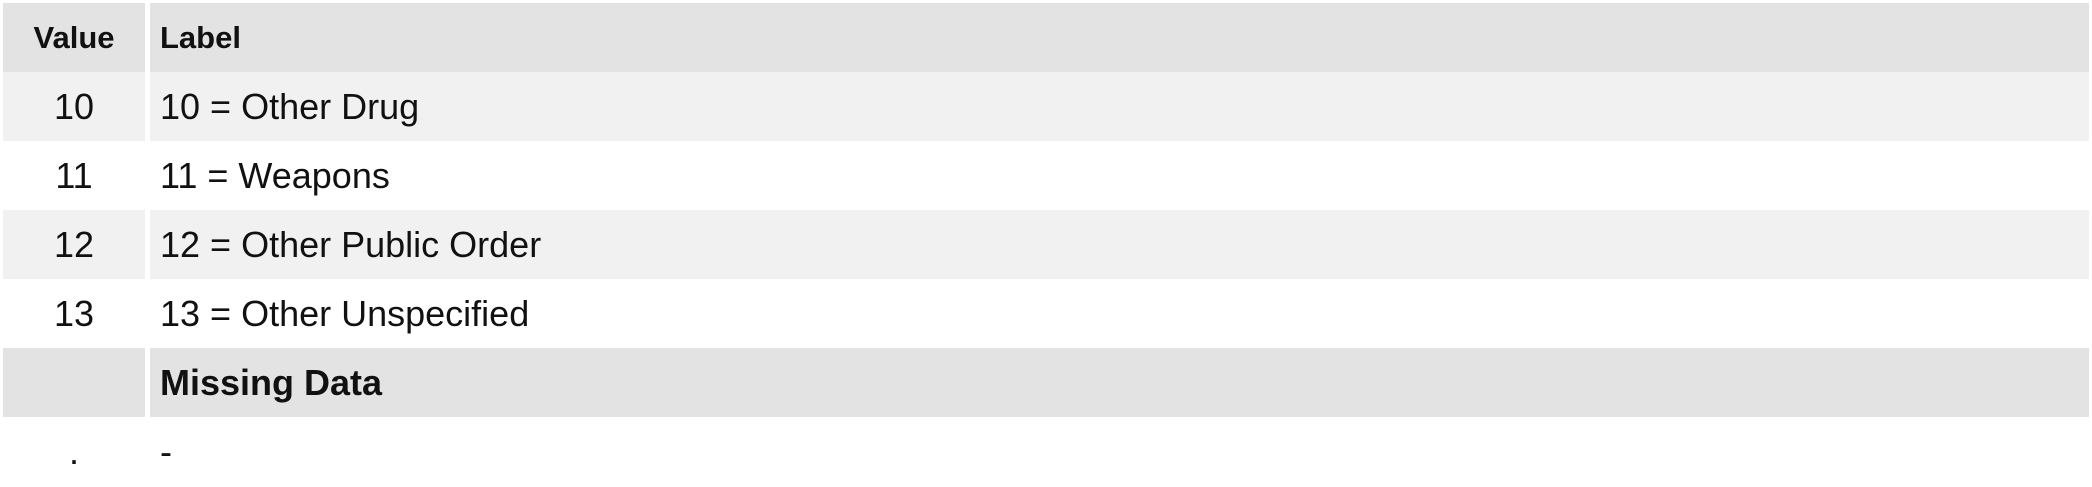 The width and height of the screenshot is (2092, 487). Describe the element at coordinates (166, 451) in the screenshot. I see `row-label: -` at that location.